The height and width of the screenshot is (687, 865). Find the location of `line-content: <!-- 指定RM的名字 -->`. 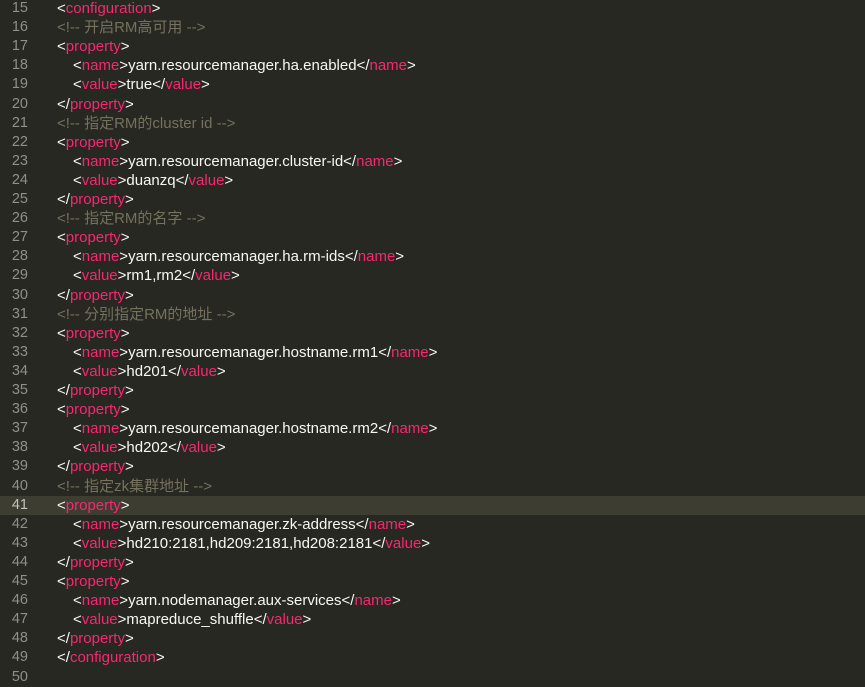

line-content: <!-- 指定RM的名字 --> is located at coordinates (131, 218).